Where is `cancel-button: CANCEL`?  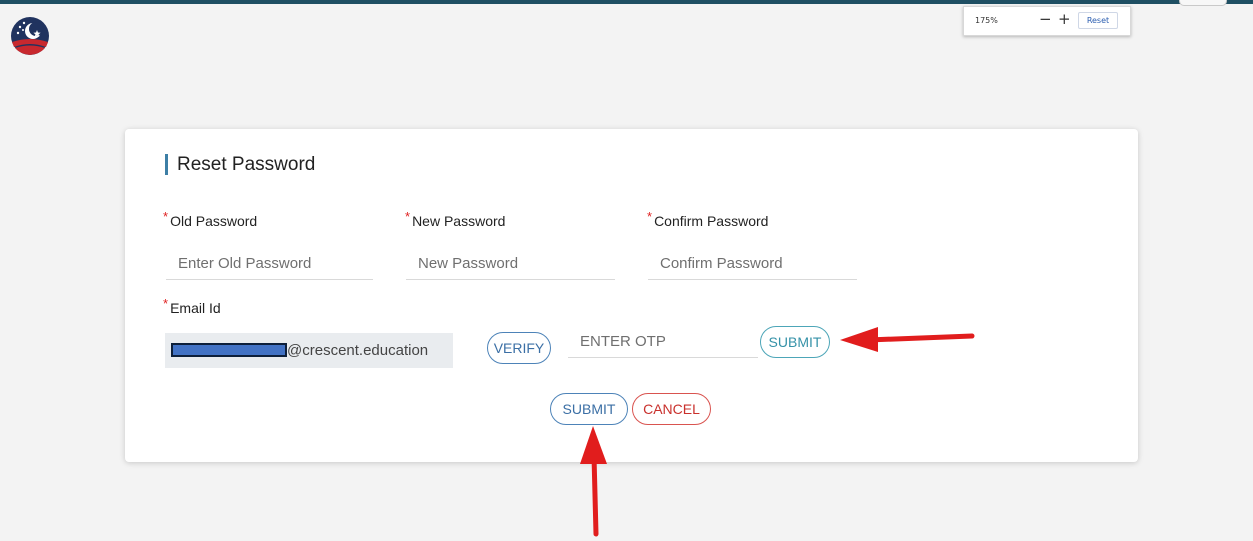
cancel-button: CANCEL is located at coordinates (671, 409).